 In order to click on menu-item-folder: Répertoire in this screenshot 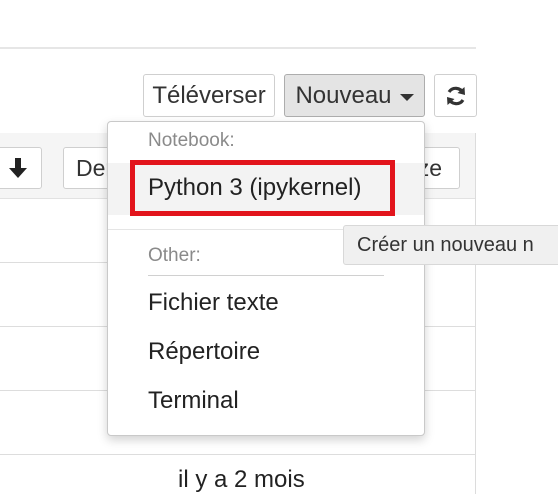, I will do `click(204, 352)`.